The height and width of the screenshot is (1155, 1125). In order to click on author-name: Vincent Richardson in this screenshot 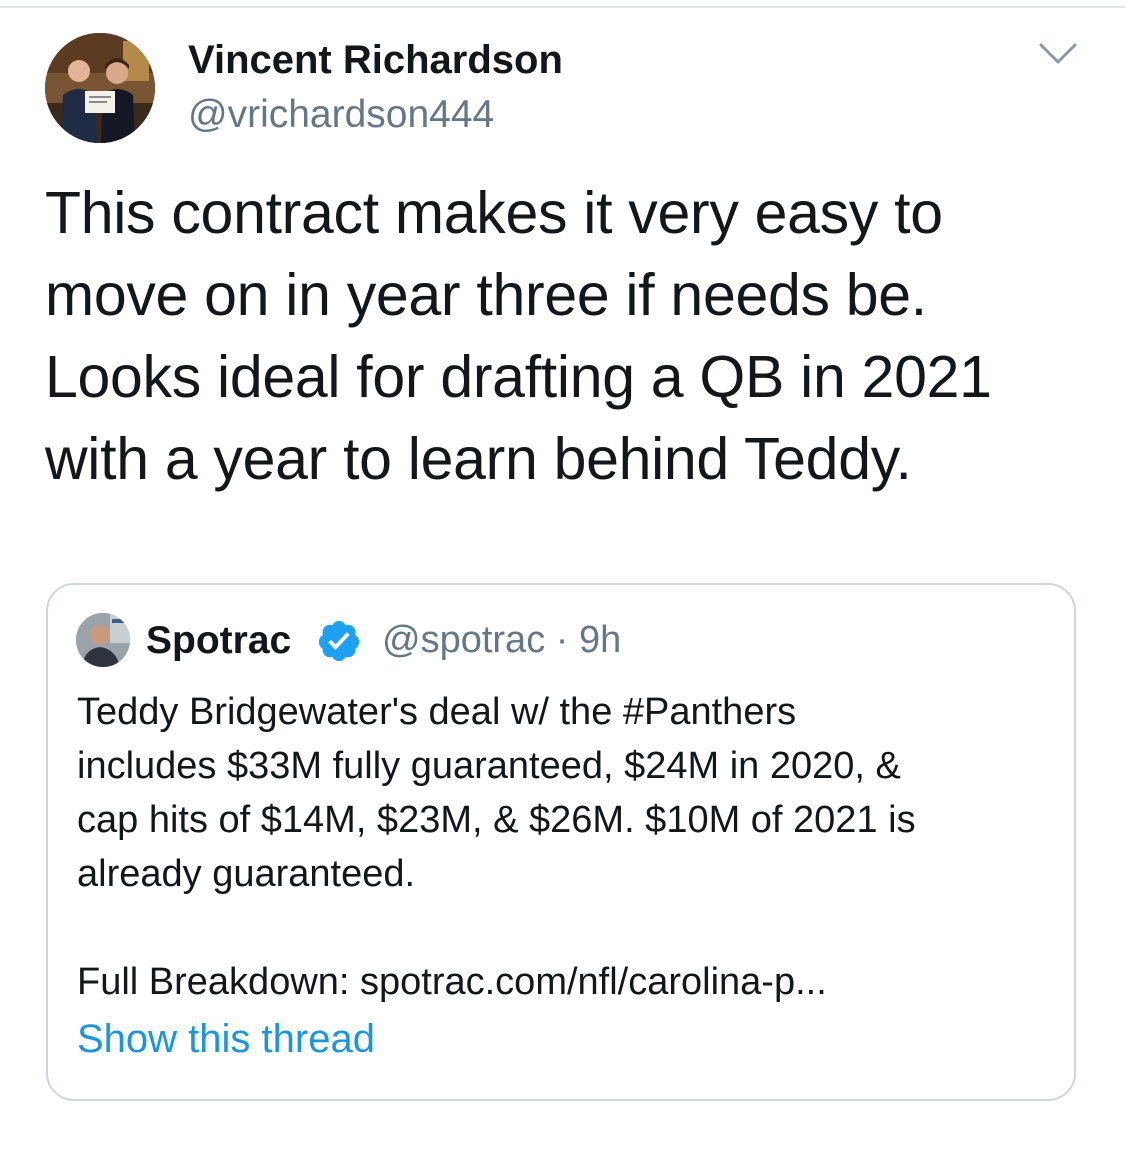, I will do `click(375, 60)`.